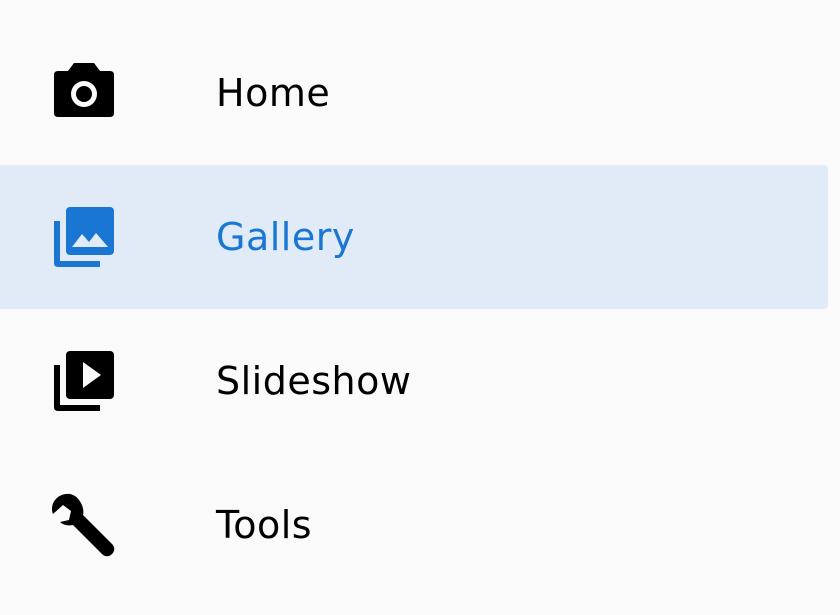  I want to click on camera-icon, so click(84, 93).